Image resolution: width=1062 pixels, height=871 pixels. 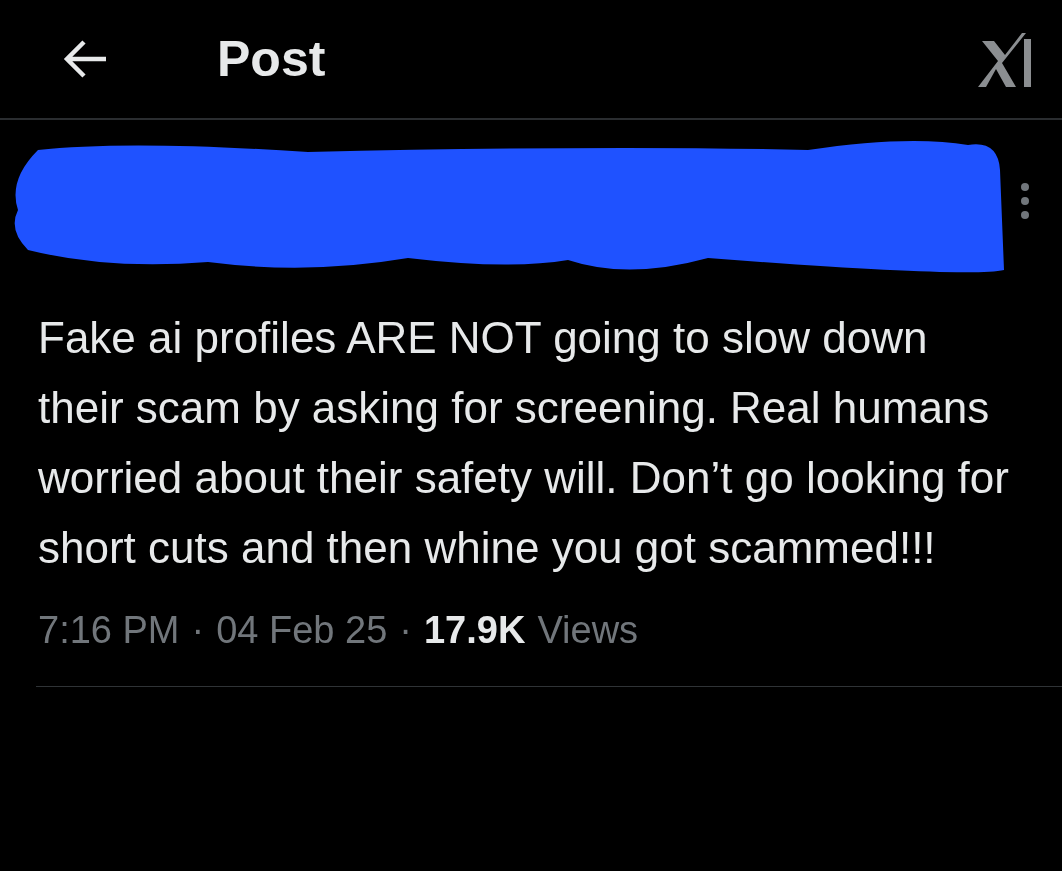 What do you see at coordinates (109, 630) in the screenshot?
I see `post-time: 7:16 PM` at bounding box center [109, 630].